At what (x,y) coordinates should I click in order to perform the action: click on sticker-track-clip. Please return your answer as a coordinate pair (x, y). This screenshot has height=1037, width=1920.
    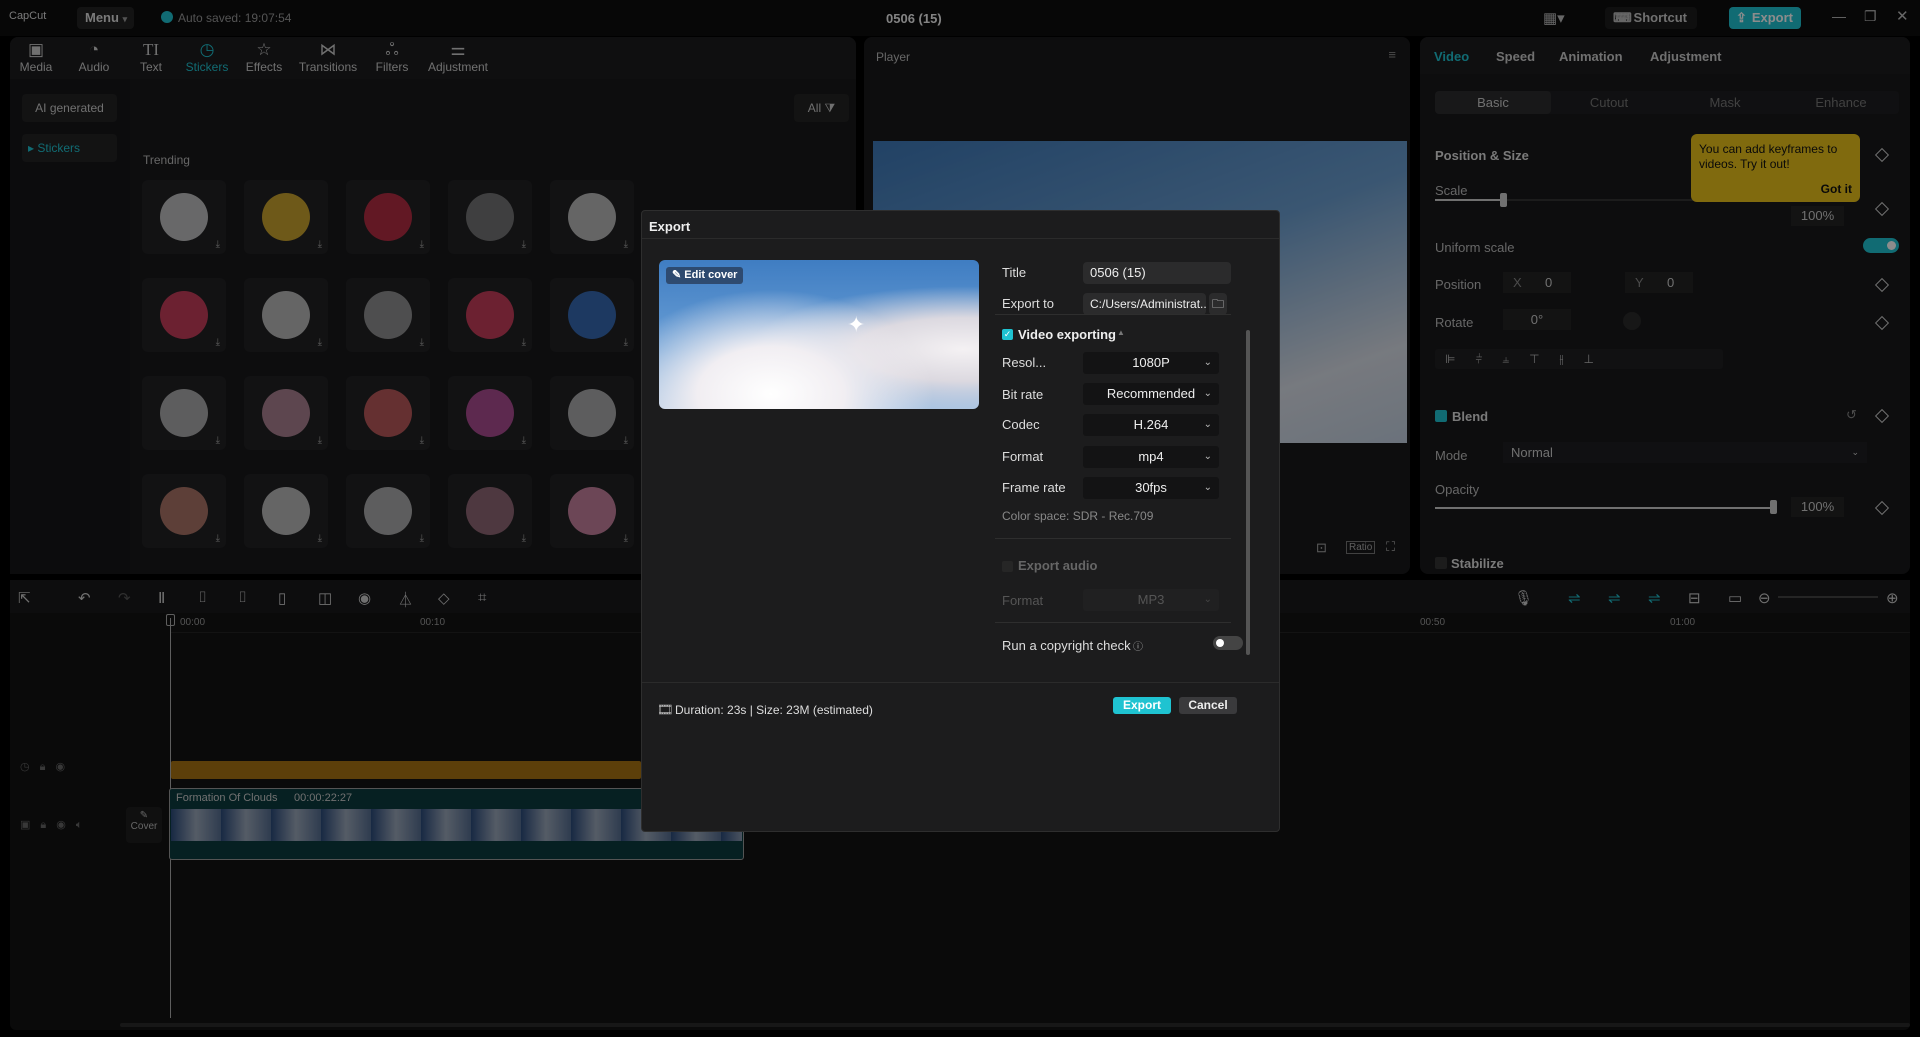
    Looking at the image, I should click on (406, 770).